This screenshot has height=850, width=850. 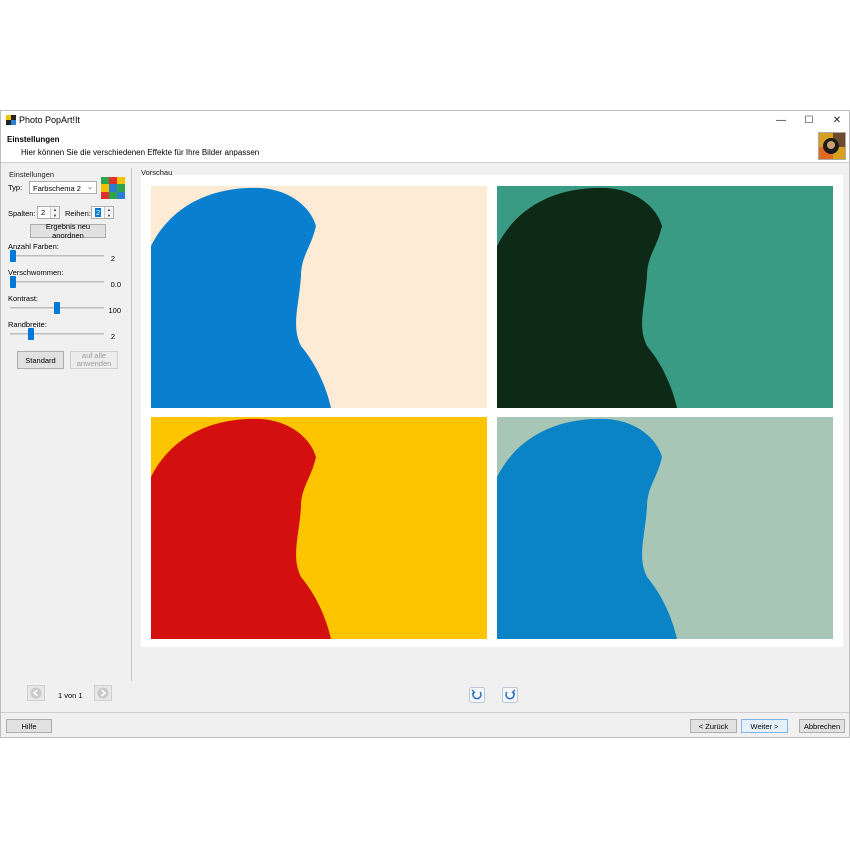 What do you see at coordinates (809, 120) in the screenshot?
I see `maximize-icon: ☐` at bounding box center [809, 120].